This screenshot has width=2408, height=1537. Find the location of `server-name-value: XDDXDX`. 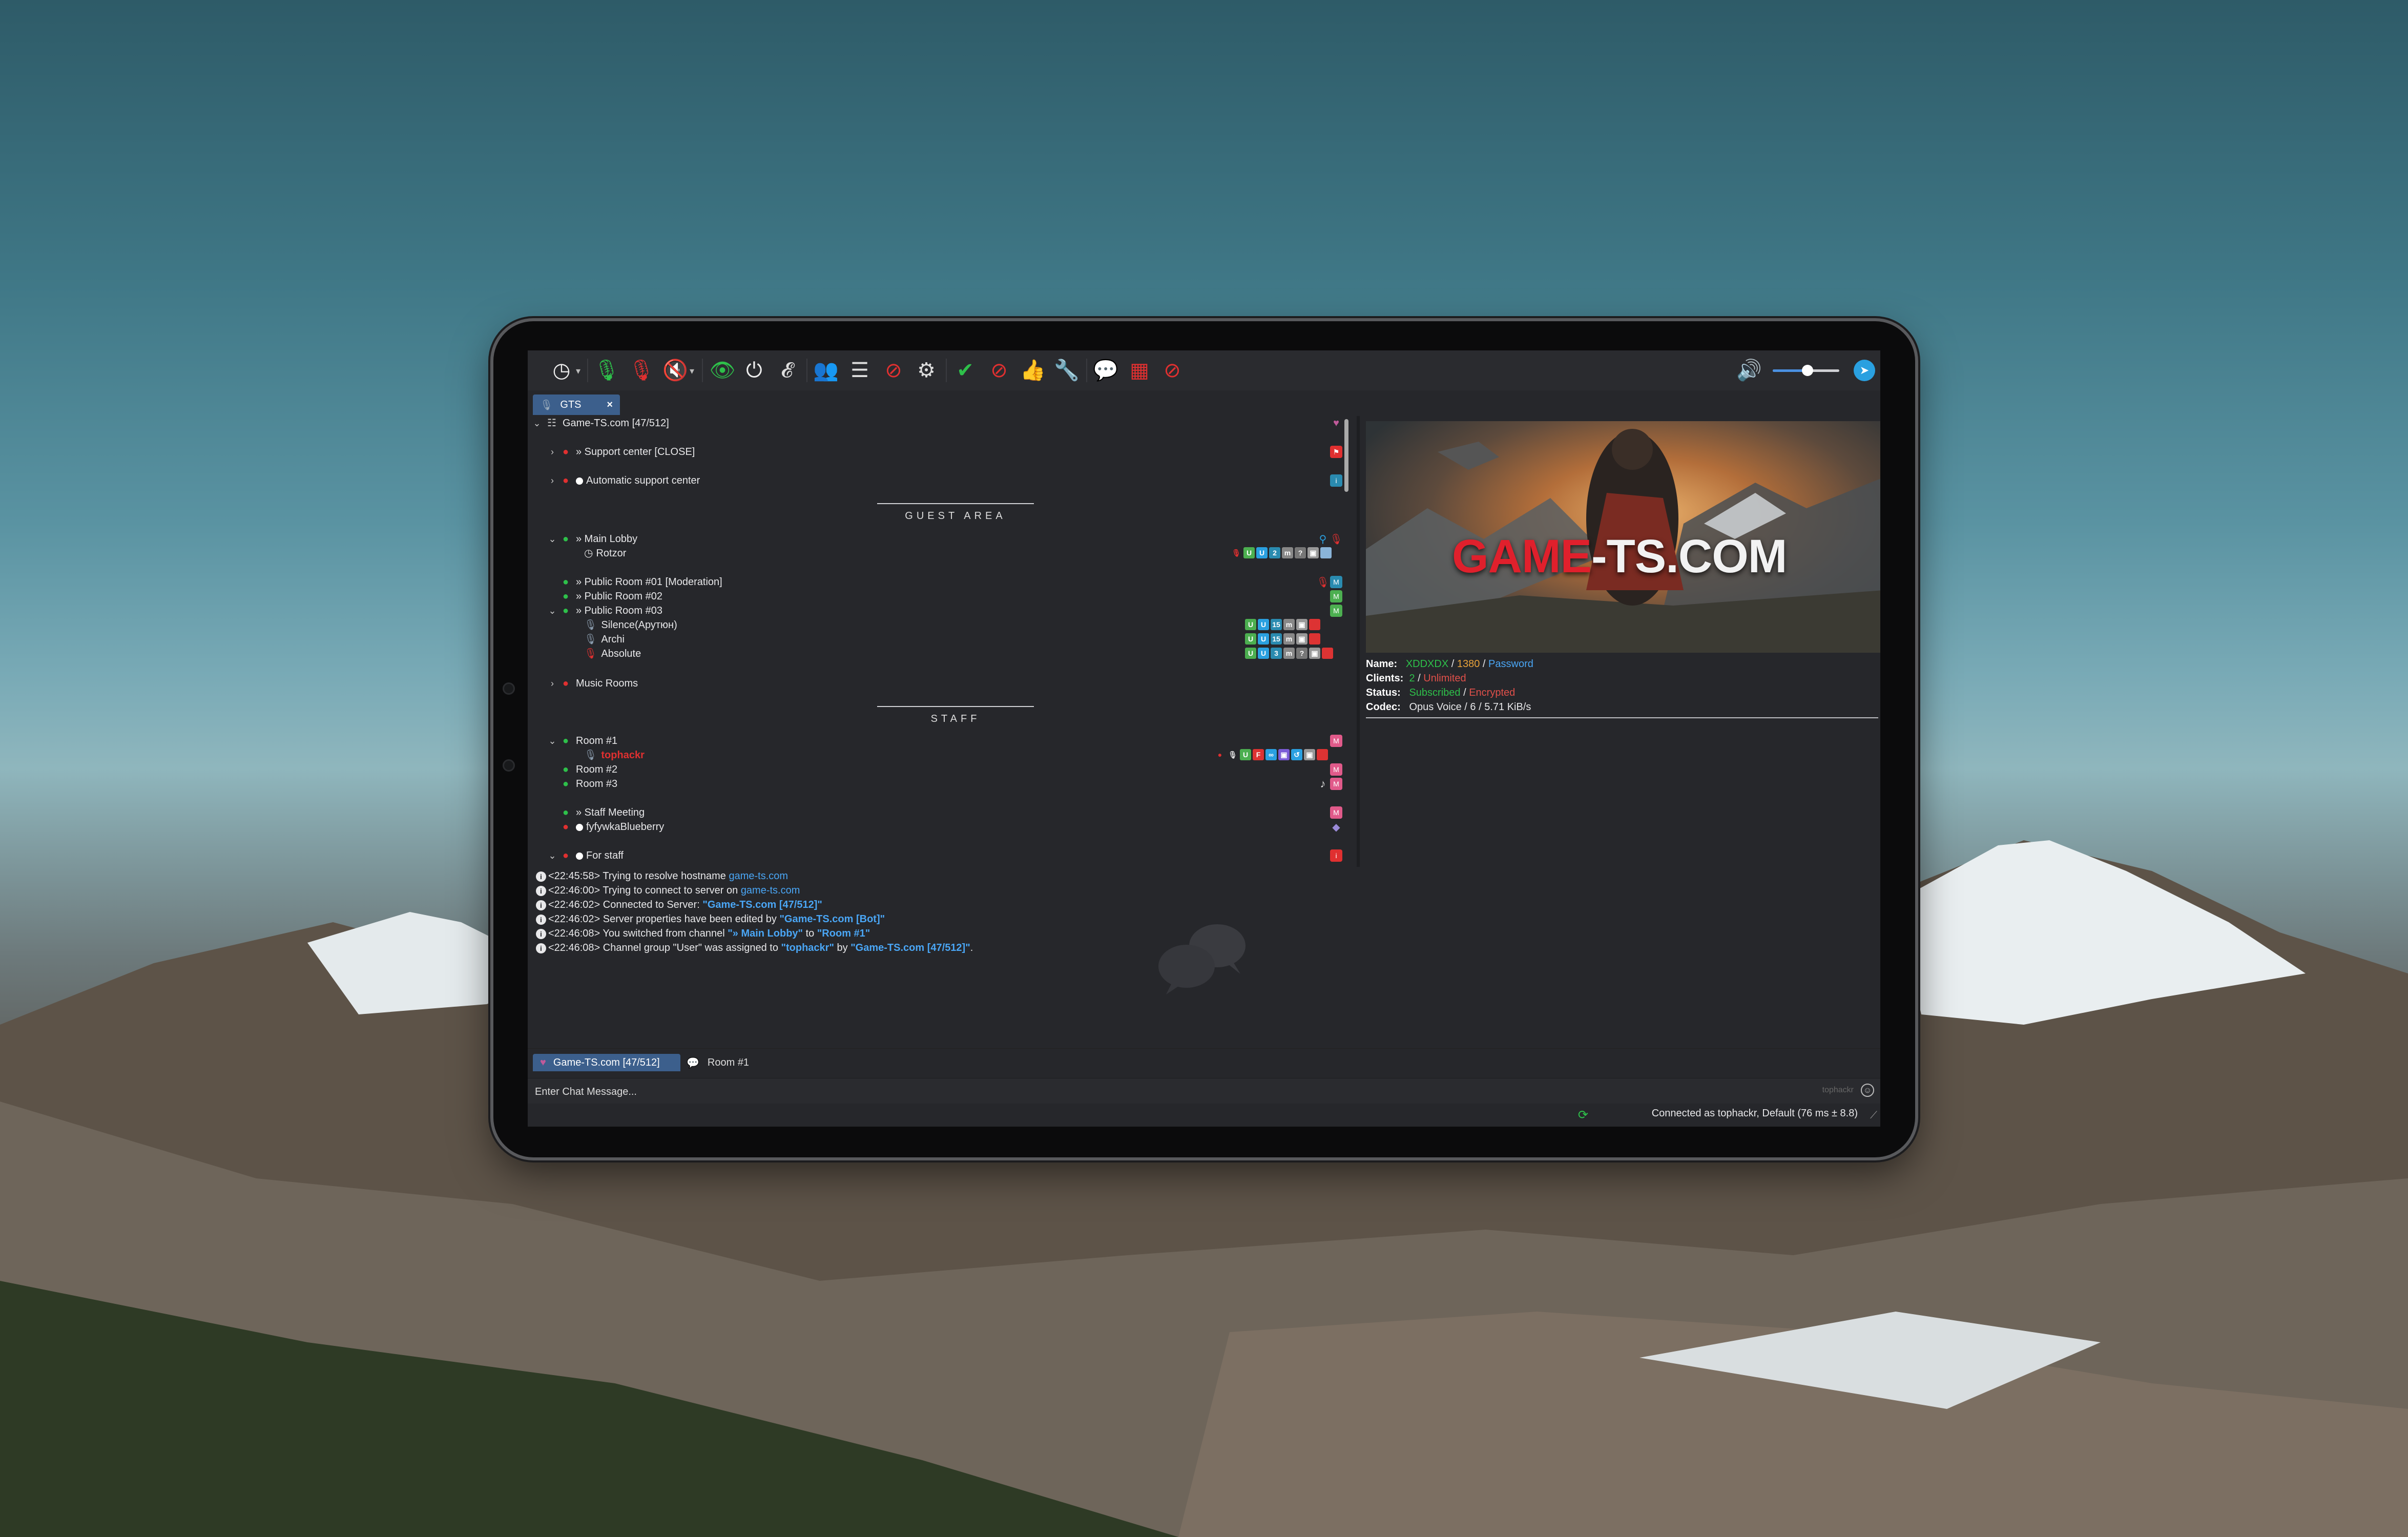

server-name-value: XDDXDX is located at coordinates (1427, 664).